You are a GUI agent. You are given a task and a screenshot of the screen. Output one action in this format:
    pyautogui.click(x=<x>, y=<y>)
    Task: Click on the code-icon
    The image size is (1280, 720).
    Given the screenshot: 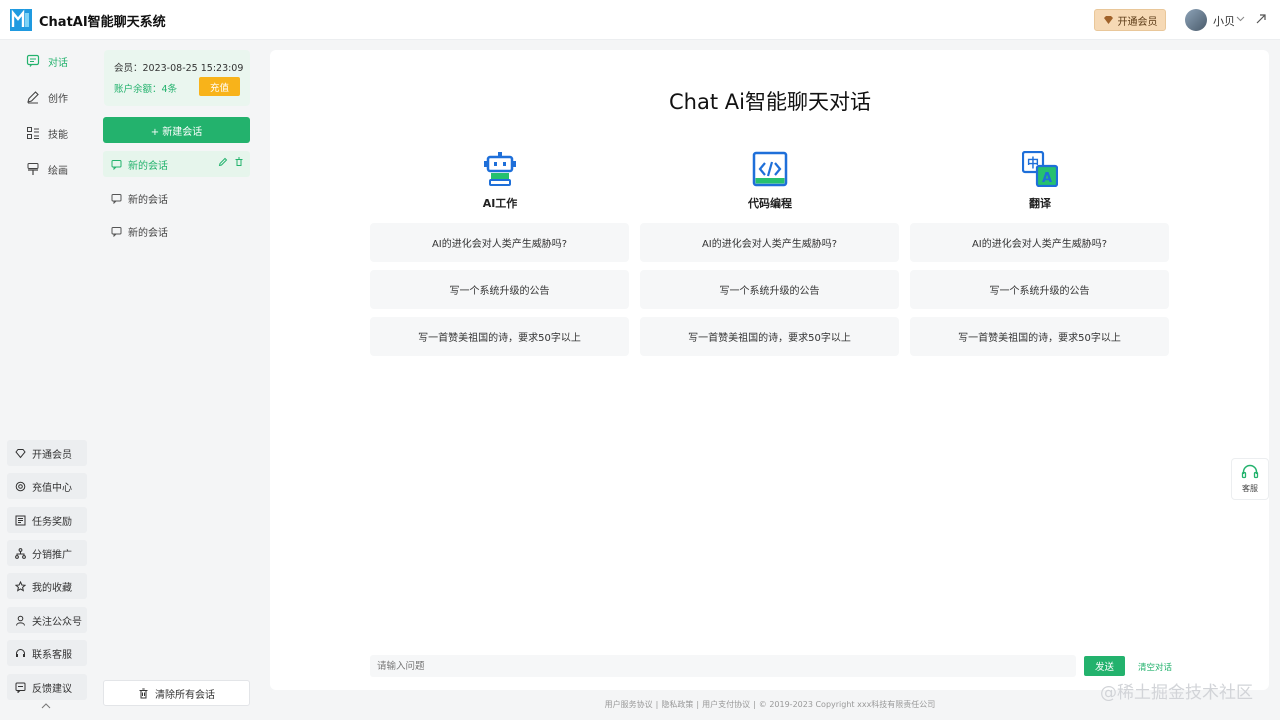 What is the action you would take?
    pyautogui.click(x=770, y=169)
    